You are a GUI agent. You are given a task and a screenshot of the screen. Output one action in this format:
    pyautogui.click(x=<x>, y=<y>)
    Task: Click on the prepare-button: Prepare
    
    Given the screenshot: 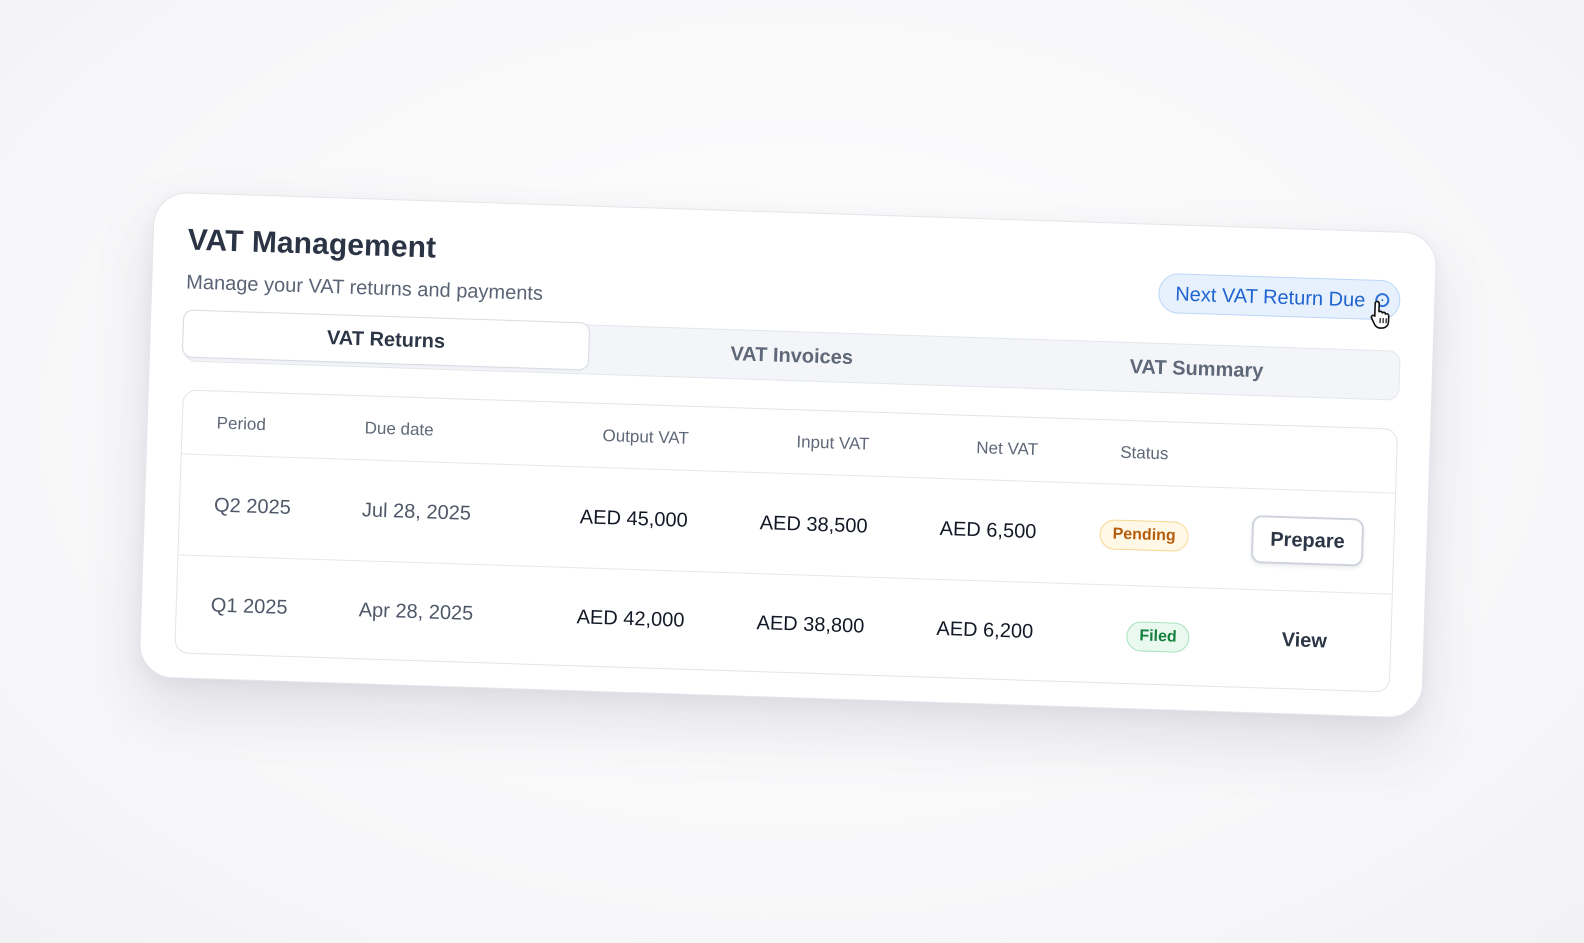 What is the action you would take?
    pyautogui.click(x=1307, y=541)
    